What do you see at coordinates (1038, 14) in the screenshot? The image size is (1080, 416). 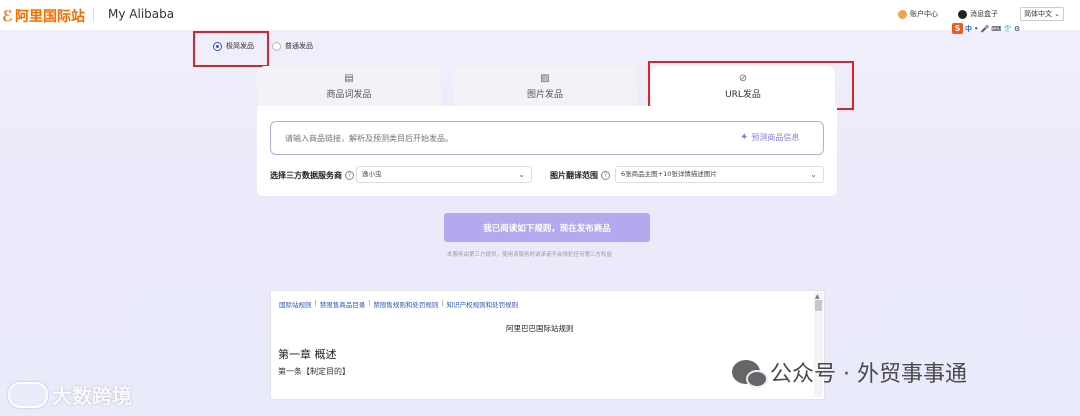 I see `language-label: 简体中文` at bounding box center [1038, 14].